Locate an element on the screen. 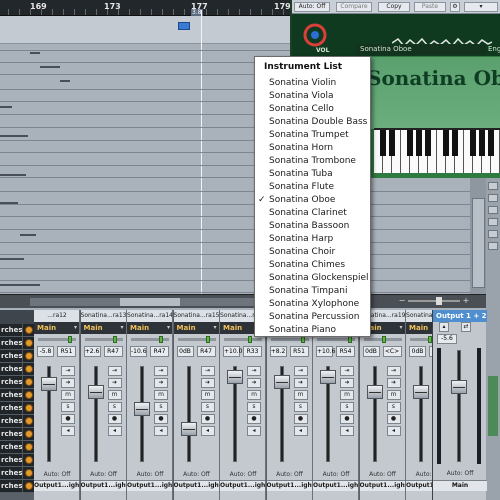 The width and height of the screenshot is (500, 500). instrument-list-item: Sonatina Horn is located at coordinates (312, 148).